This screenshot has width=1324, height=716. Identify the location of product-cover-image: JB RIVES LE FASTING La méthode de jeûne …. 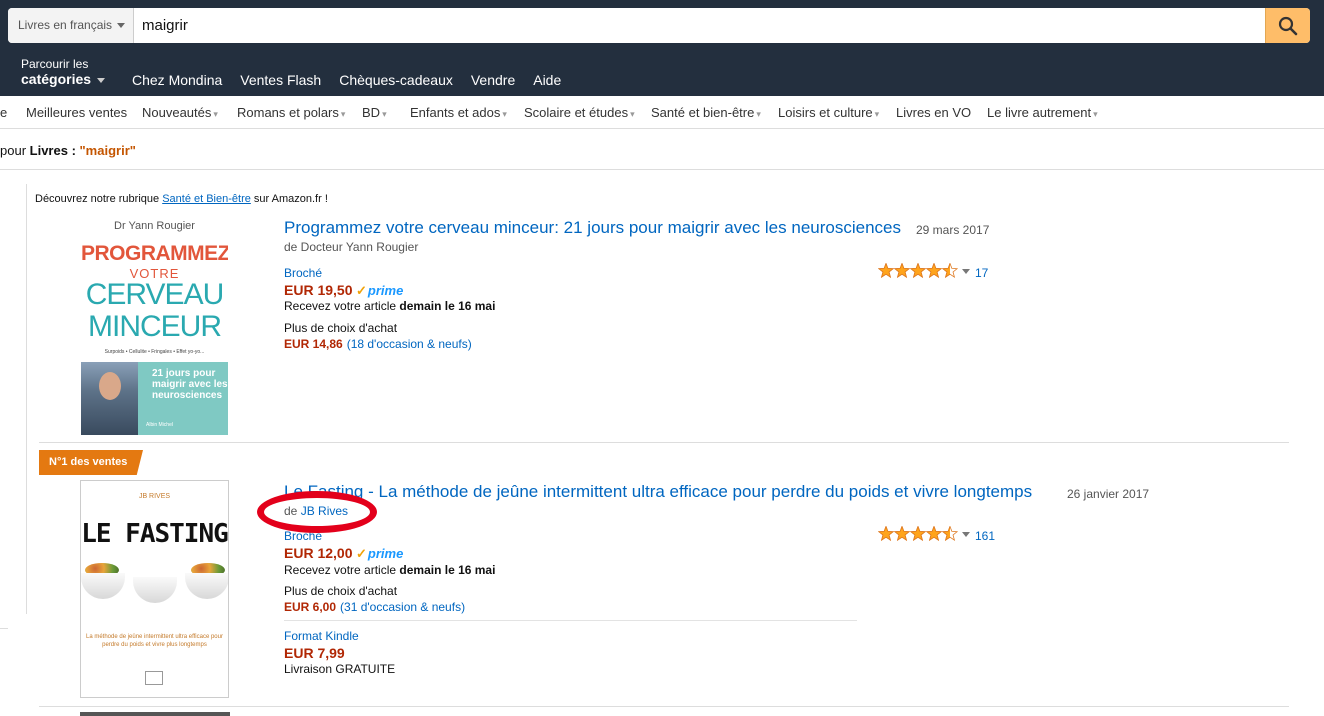
(154, 589).